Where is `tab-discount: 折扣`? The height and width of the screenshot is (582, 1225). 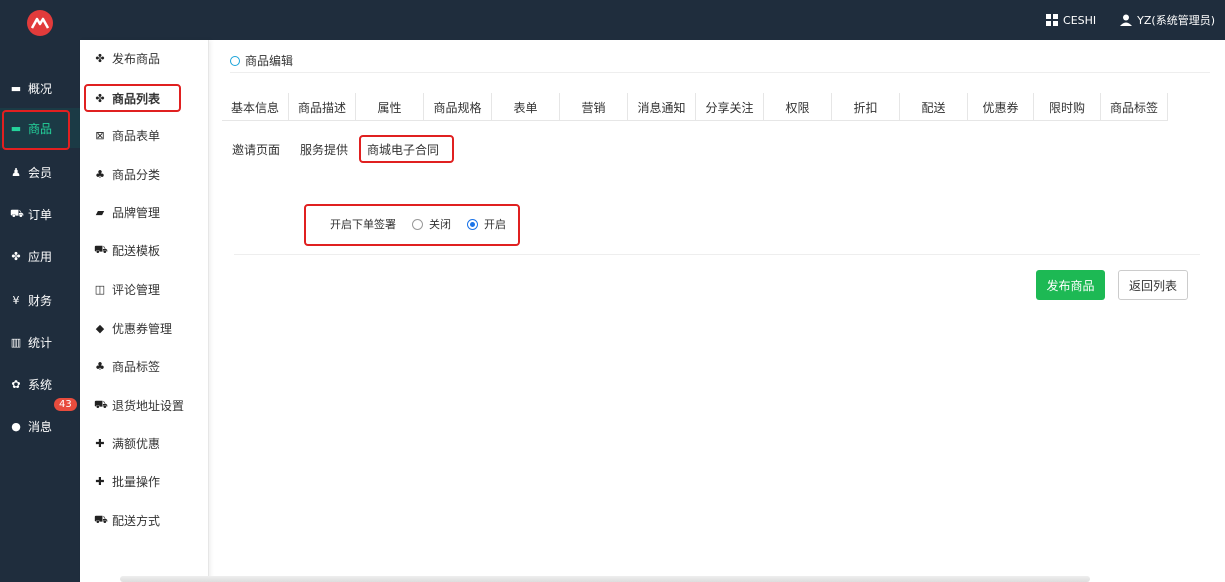
tab-discount: 折扣 is located at coordinates (866, 107).